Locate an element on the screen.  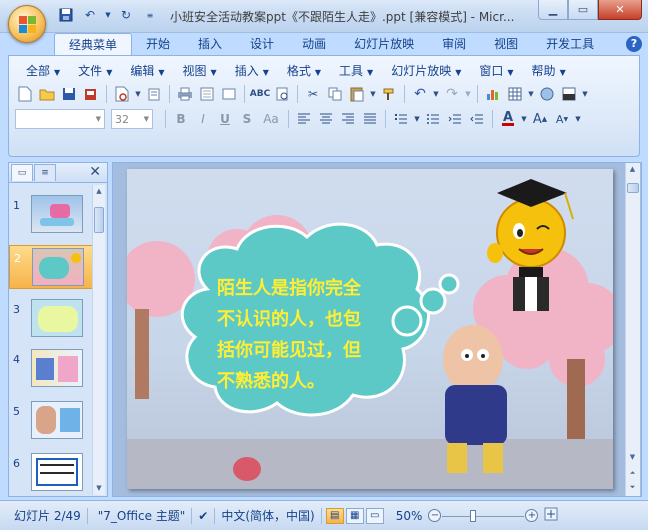
tab-view: 视图 is located at coordinates (506, 44).